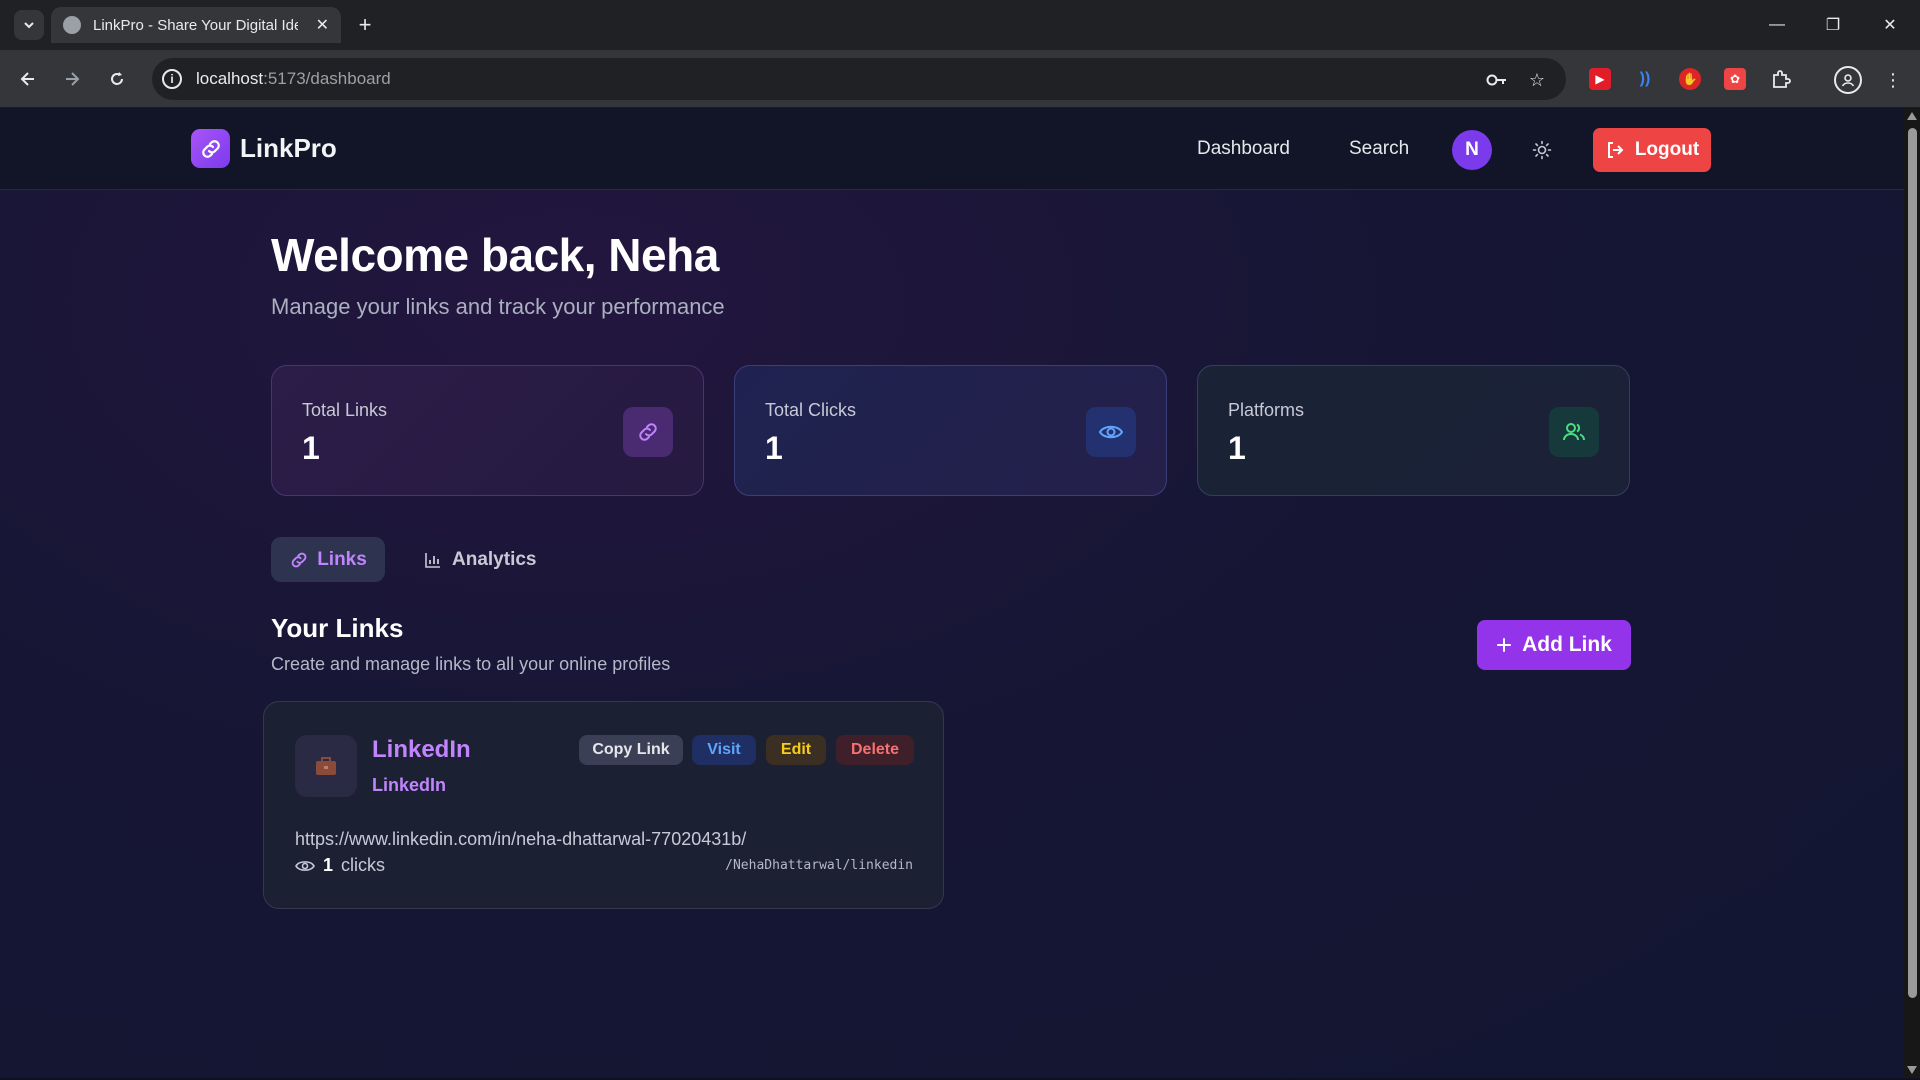 This screenshot has height=1080, width=1920. I want to click on extension-icon-1: ▶, so click(1600, 79).